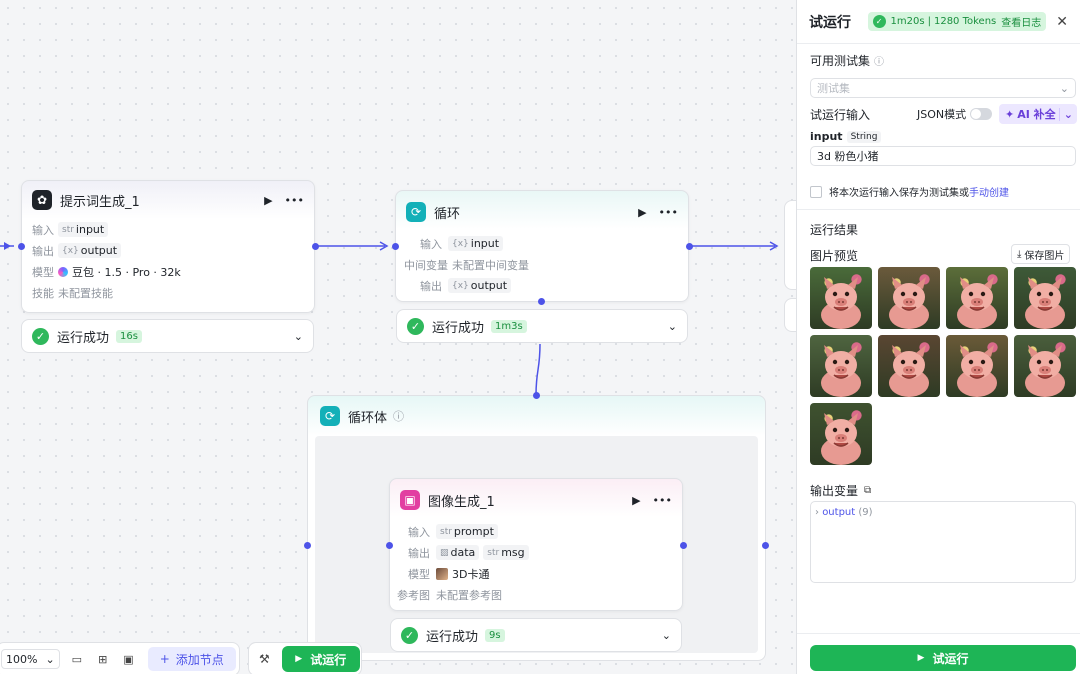 The width and height of the screenshot is (1080, 674). Describe the element at coordinates (43, 293) in the screenshot. I see `skill-label: 技能` at that location.